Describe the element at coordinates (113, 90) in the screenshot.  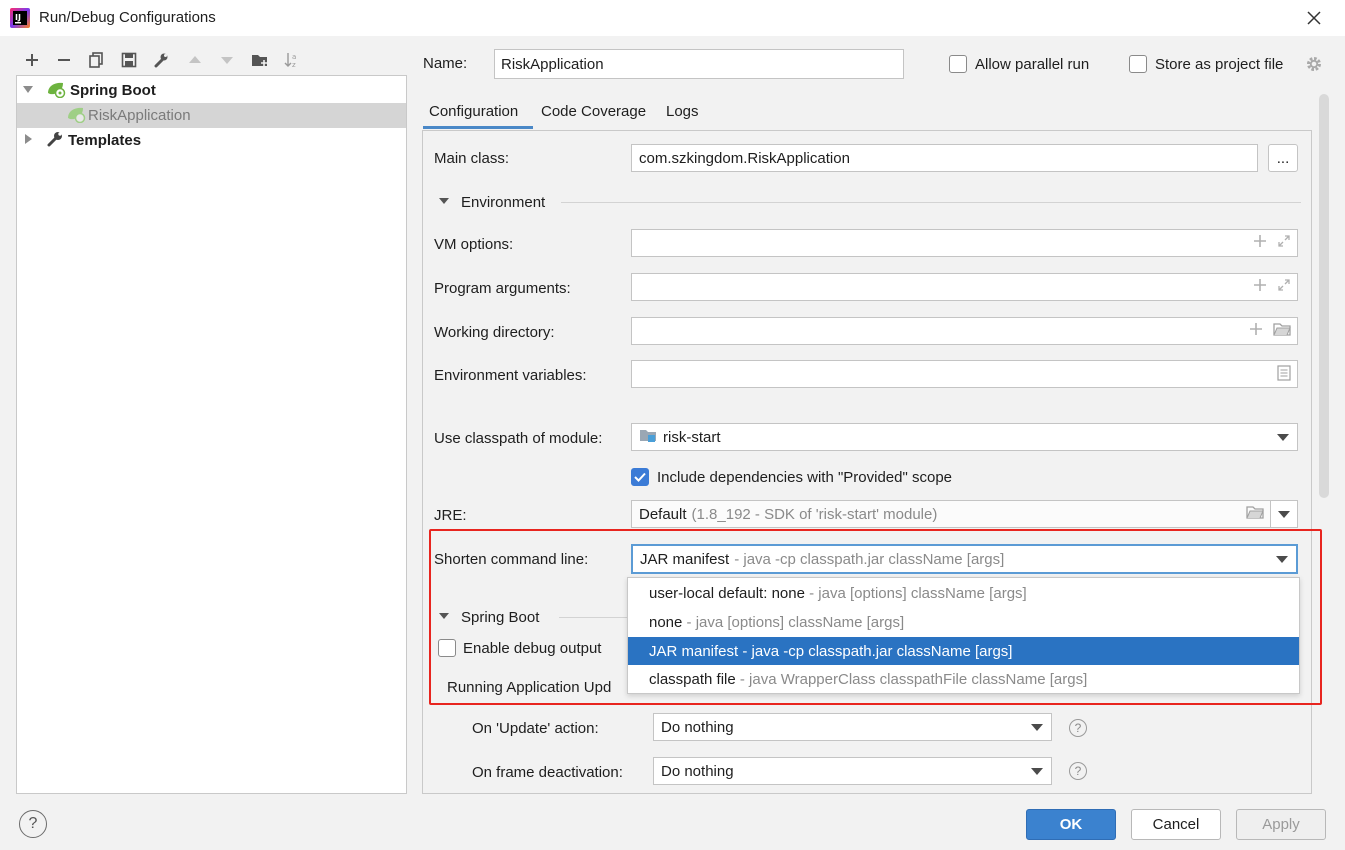
I see `tree-item-label: Spring Boot` at that location.